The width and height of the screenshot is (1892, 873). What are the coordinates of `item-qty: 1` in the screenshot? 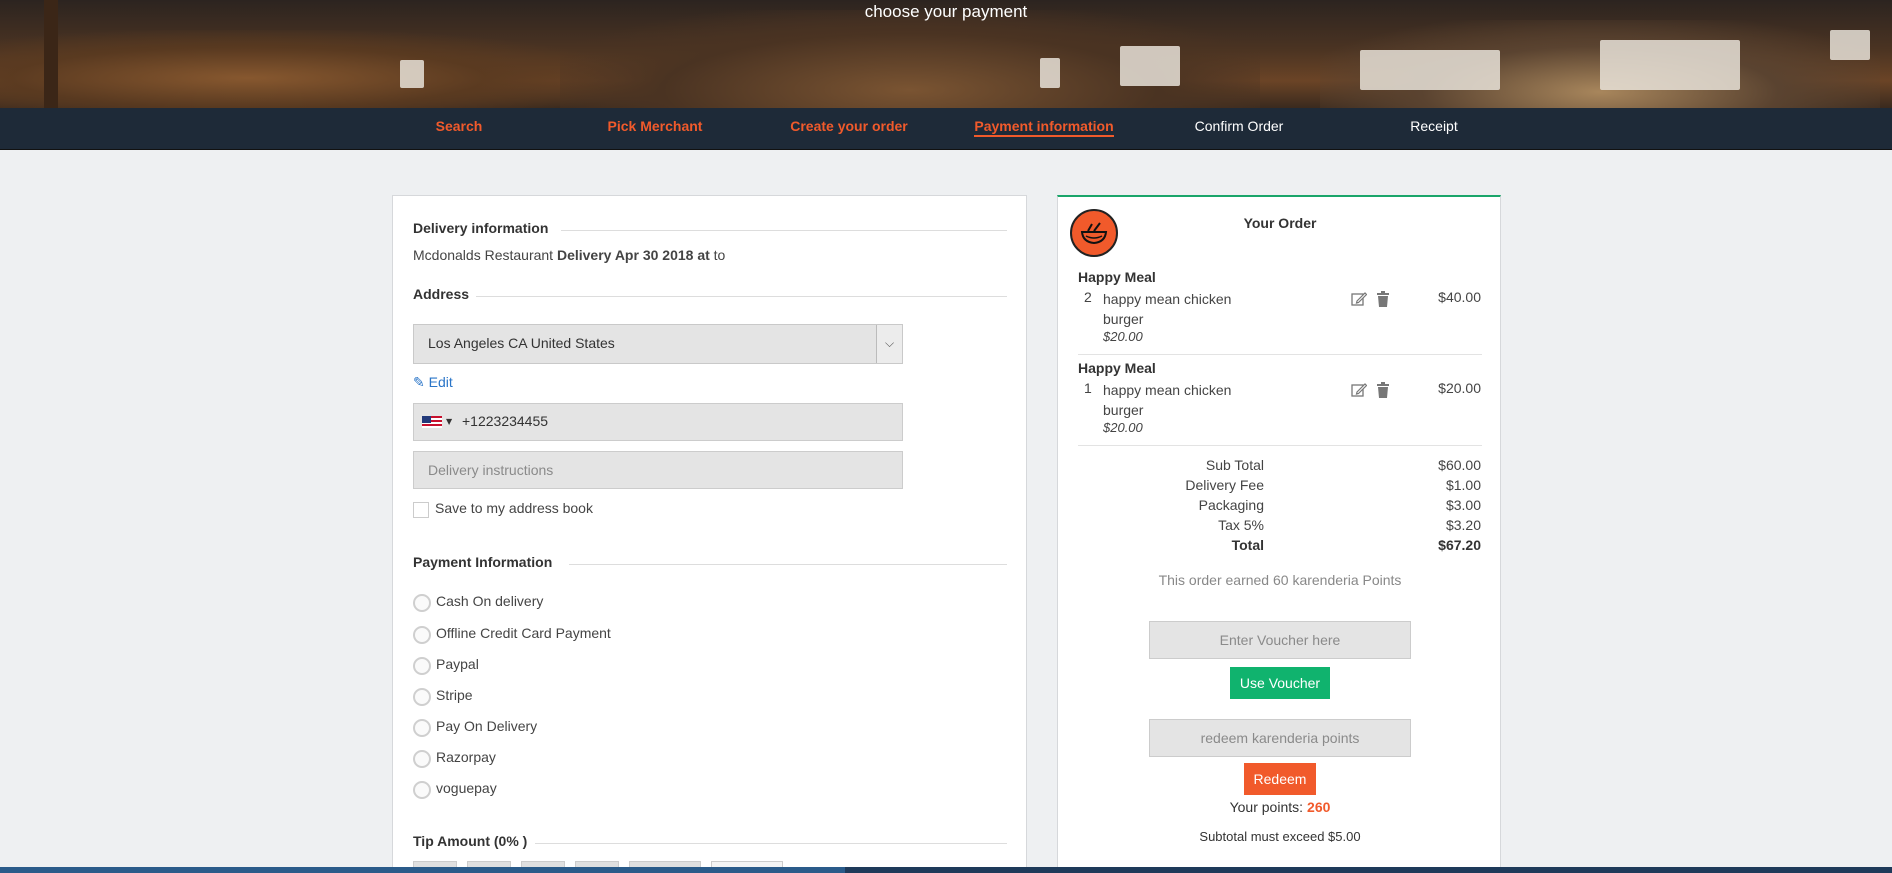 It's located at (1088, 388).